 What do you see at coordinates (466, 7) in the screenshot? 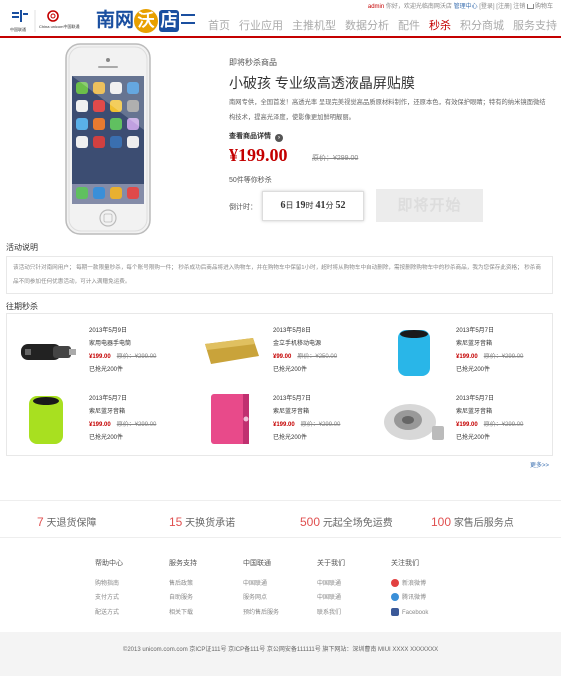
I see `manage-link: 管理中心` at bounding box center [466, 7].